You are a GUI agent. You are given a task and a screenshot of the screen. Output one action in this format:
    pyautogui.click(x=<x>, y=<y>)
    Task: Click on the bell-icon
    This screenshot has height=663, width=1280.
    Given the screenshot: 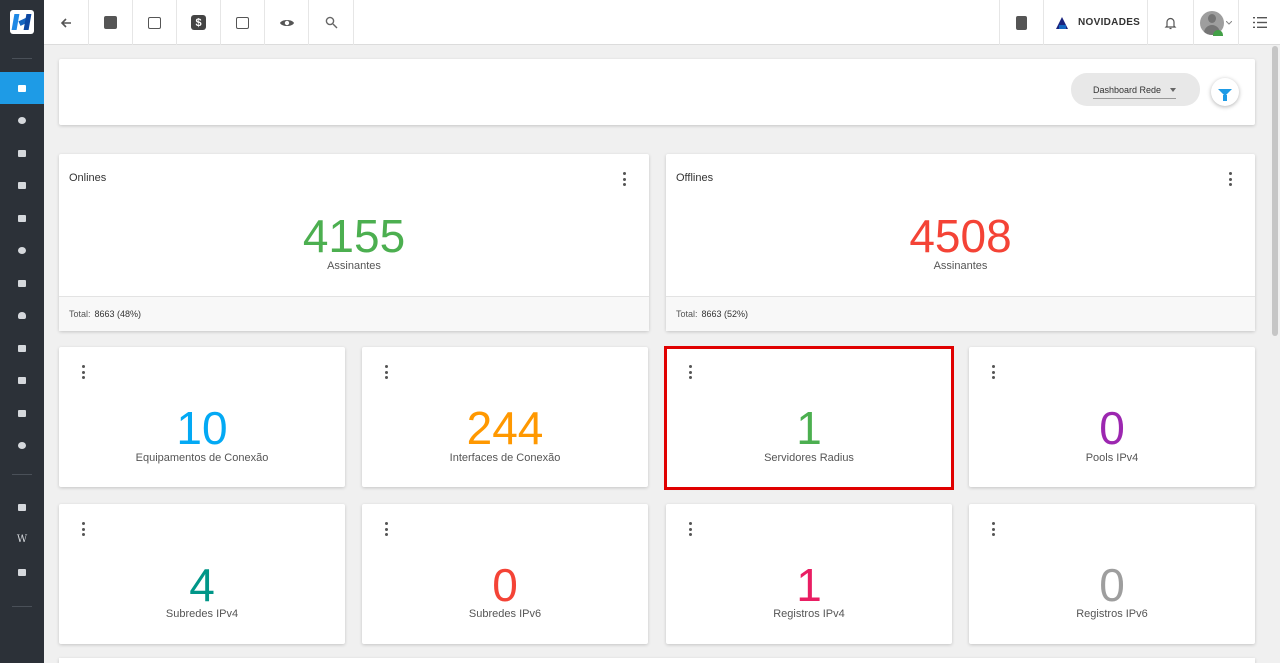 What is the action you would take?
    pyautogui.click(x=1170, y=23)
    